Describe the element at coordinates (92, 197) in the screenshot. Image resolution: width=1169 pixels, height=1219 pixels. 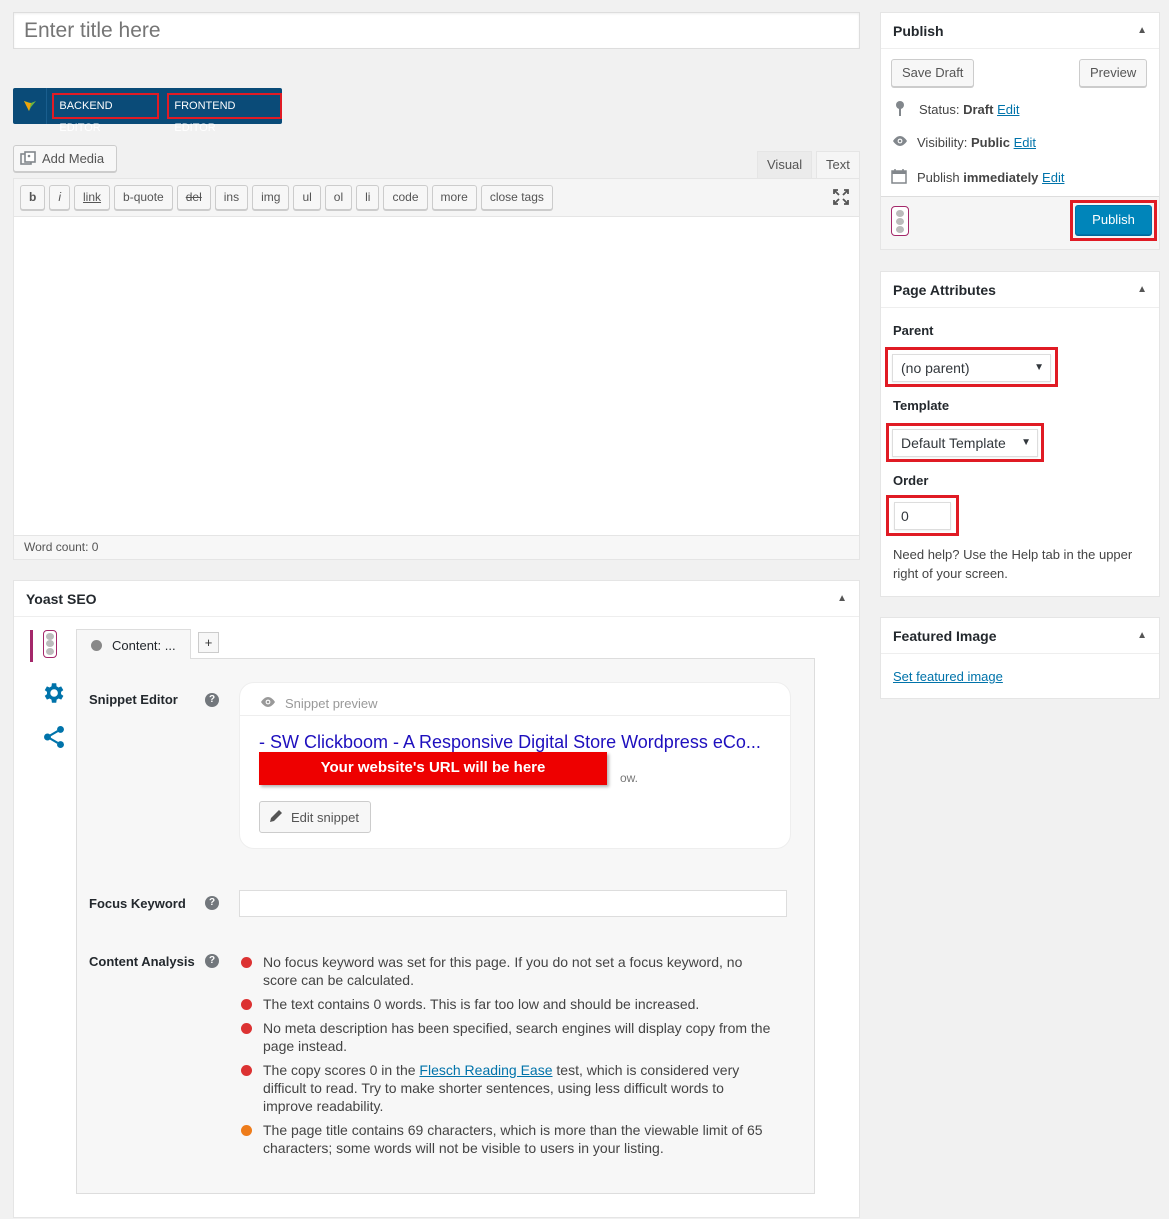
I see `qt-link-button: link` at that location.